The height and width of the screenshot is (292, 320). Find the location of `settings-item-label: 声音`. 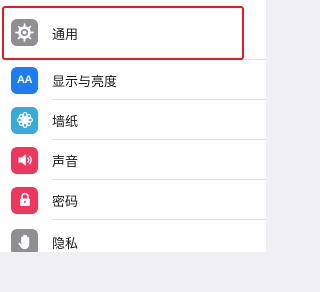

settings-item-label: 声音 is located at coordinates (65, 162).